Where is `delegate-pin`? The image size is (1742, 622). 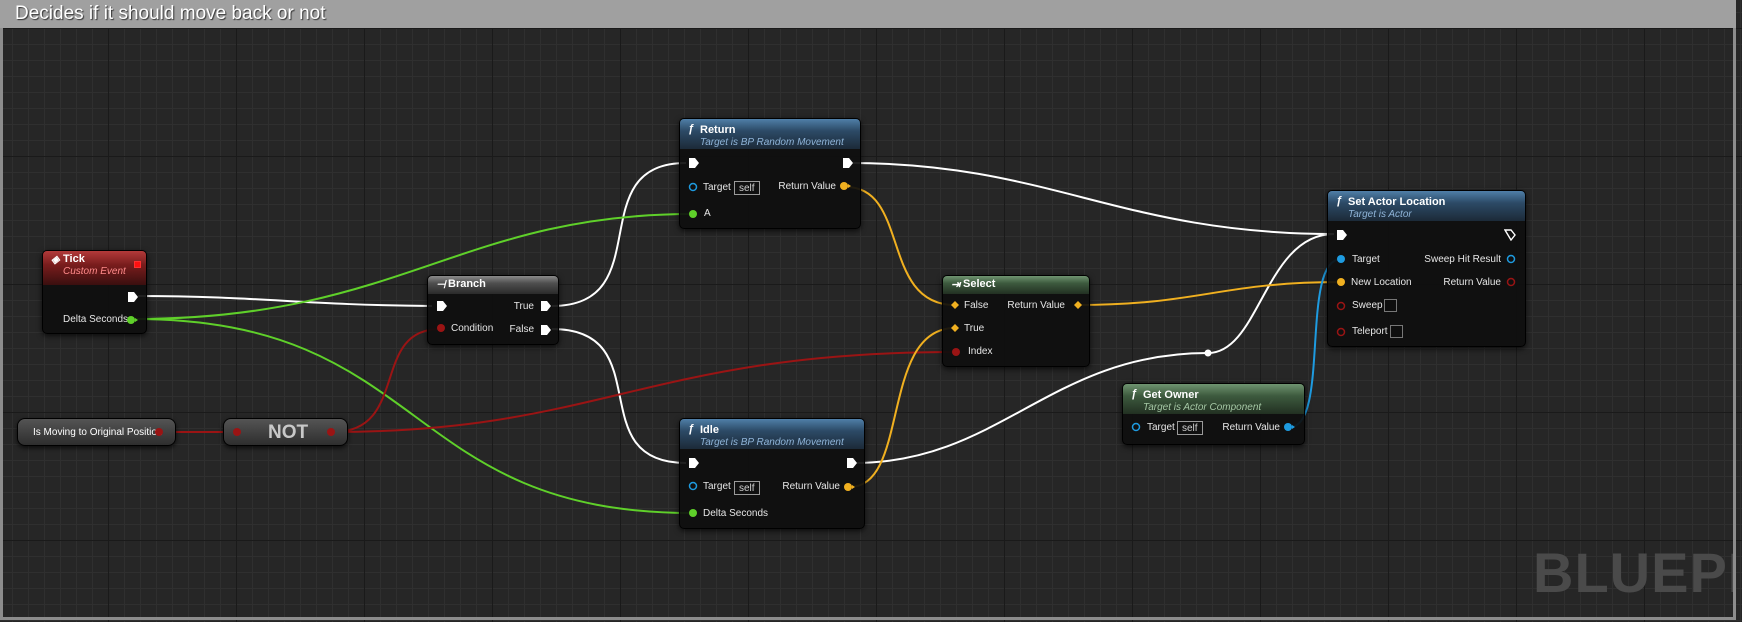
delegate-pin is located at coordinates (137, 264).